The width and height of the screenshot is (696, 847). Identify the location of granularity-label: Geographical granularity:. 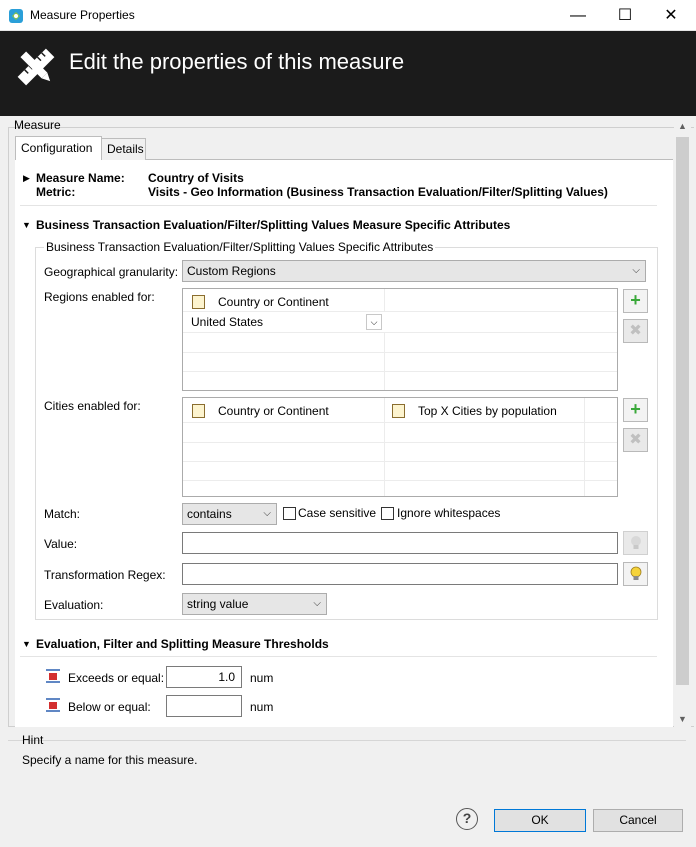
(111, 272).